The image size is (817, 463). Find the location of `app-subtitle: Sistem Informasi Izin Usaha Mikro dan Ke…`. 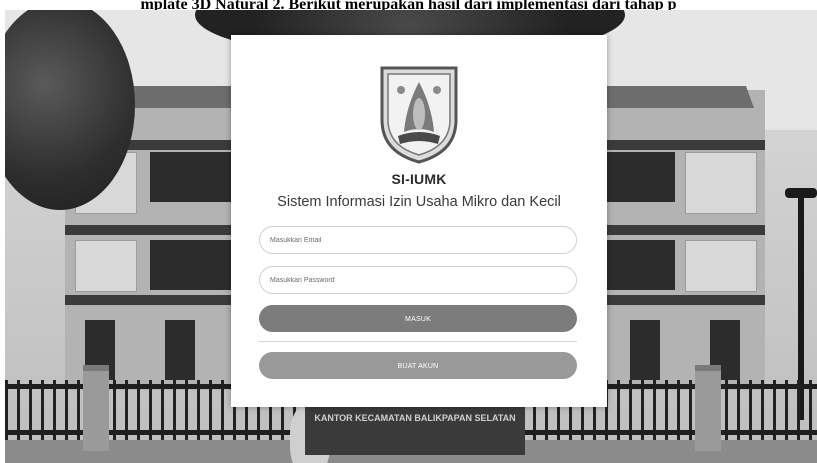

app-subtitle: Sistem Informasi Izin Usaha Mikro dan Ke… is located at coordinates (419, 202).